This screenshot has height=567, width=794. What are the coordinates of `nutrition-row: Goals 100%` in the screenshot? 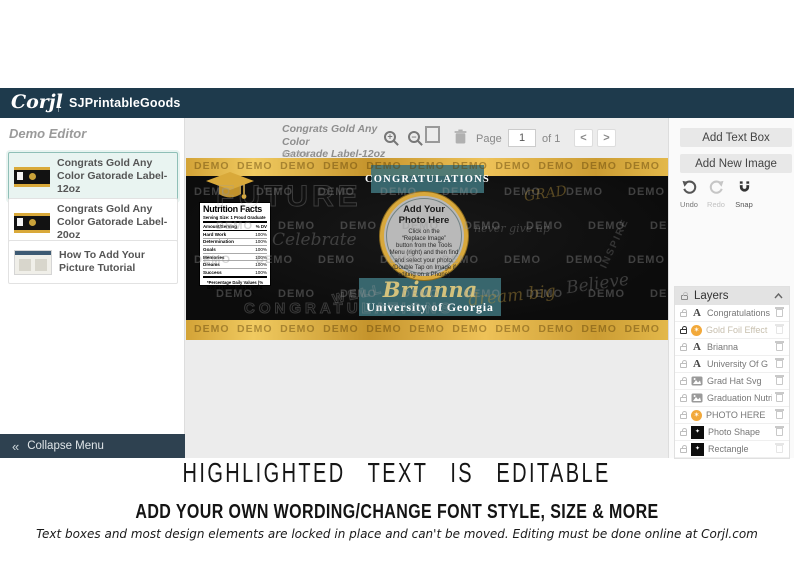 It's located at (235, 250).